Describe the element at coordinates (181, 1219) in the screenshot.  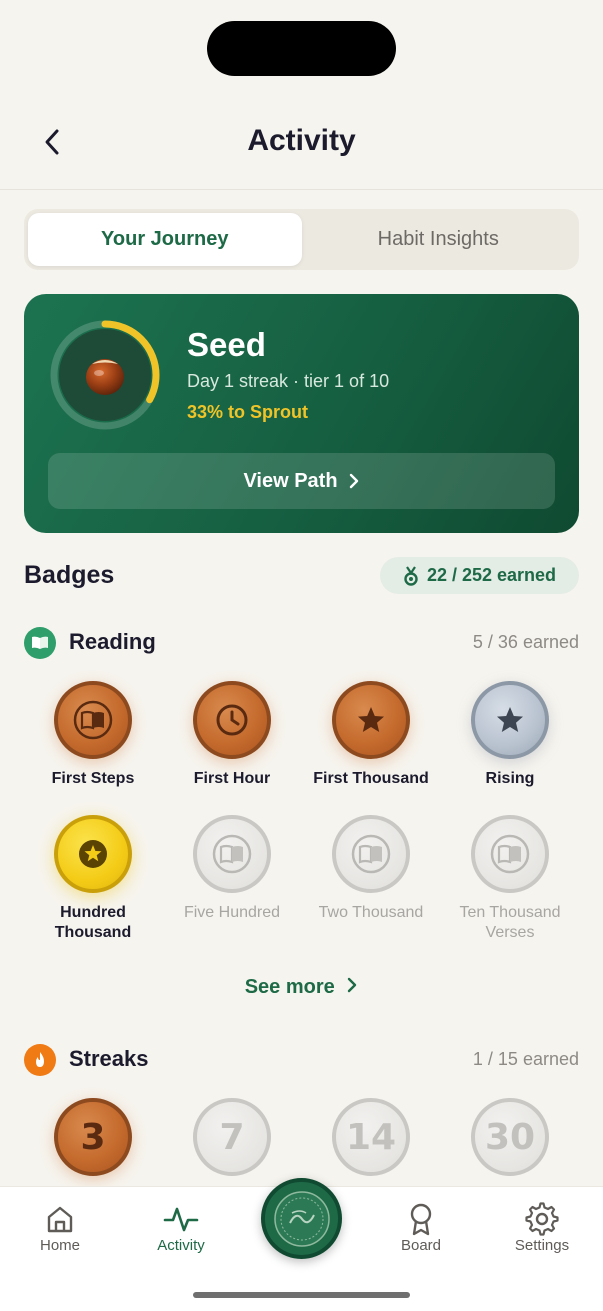
I see `activity-icon` at that location.